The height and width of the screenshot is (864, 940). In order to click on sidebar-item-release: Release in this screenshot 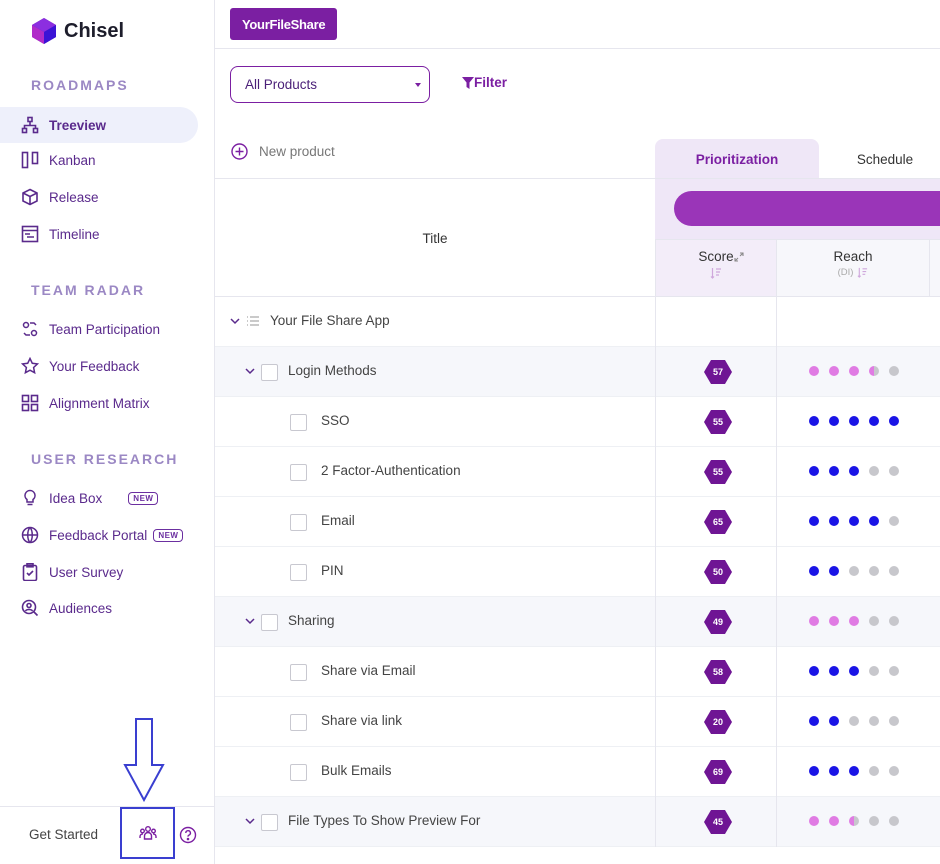, I will do `click(99, 197)`.